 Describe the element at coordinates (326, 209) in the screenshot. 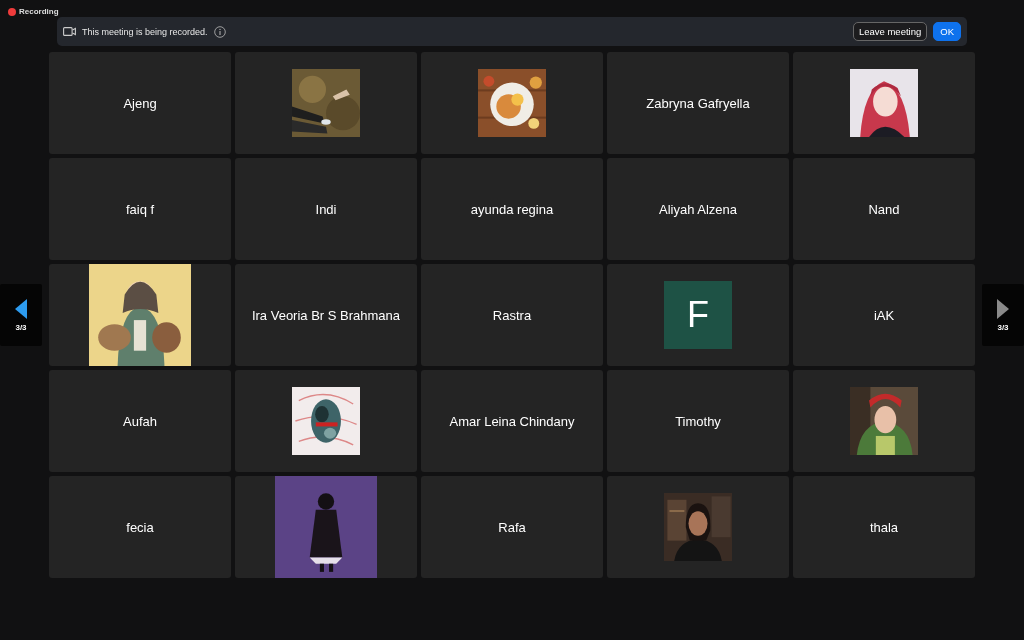

I see `participant-name: Indi` at that location.